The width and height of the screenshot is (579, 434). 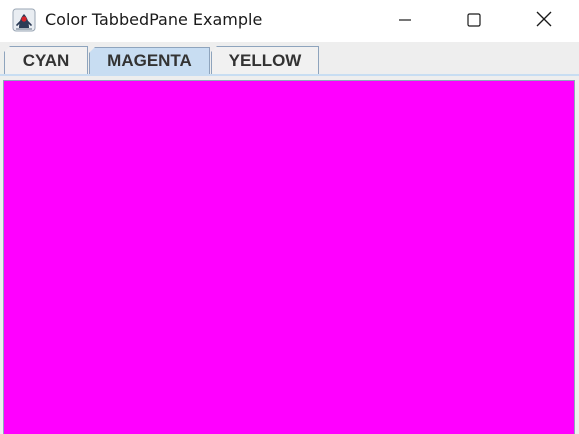 I want to click on close-button, so click(x=544, y=21).